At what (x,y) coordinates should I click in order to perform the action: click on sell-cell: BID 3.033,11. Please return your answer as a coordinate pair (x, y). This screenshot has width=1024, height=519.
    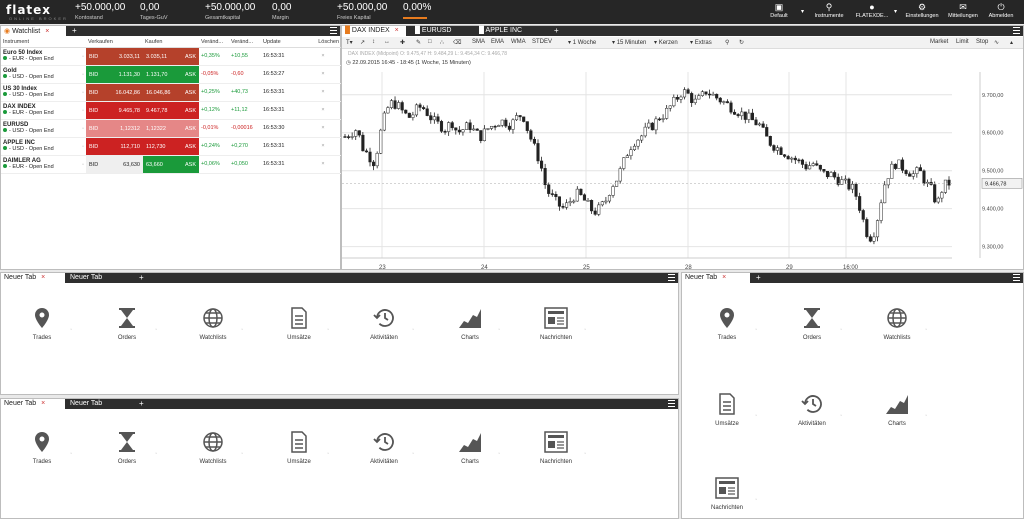
    Looking at the image, I should click on (114, 56).